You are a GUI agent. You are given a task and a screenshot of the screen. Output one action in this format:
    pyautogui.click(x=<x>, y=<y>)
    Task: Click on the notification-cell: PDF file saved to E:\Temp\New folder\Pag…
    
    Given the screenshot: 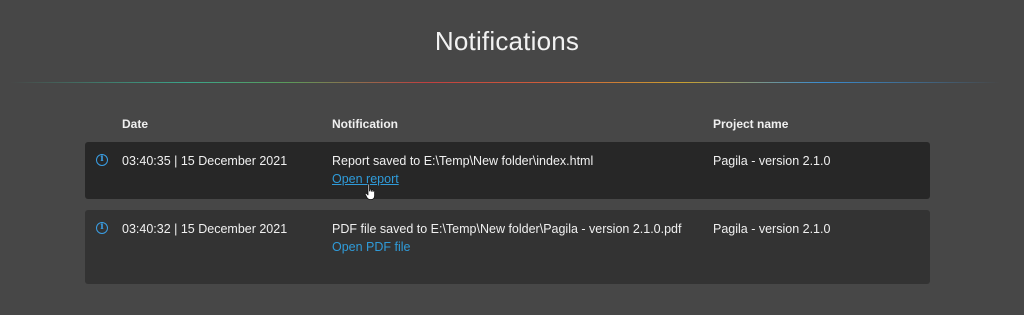 What is the action you would take?
    pyautogui.click(x=507, y=238)
    